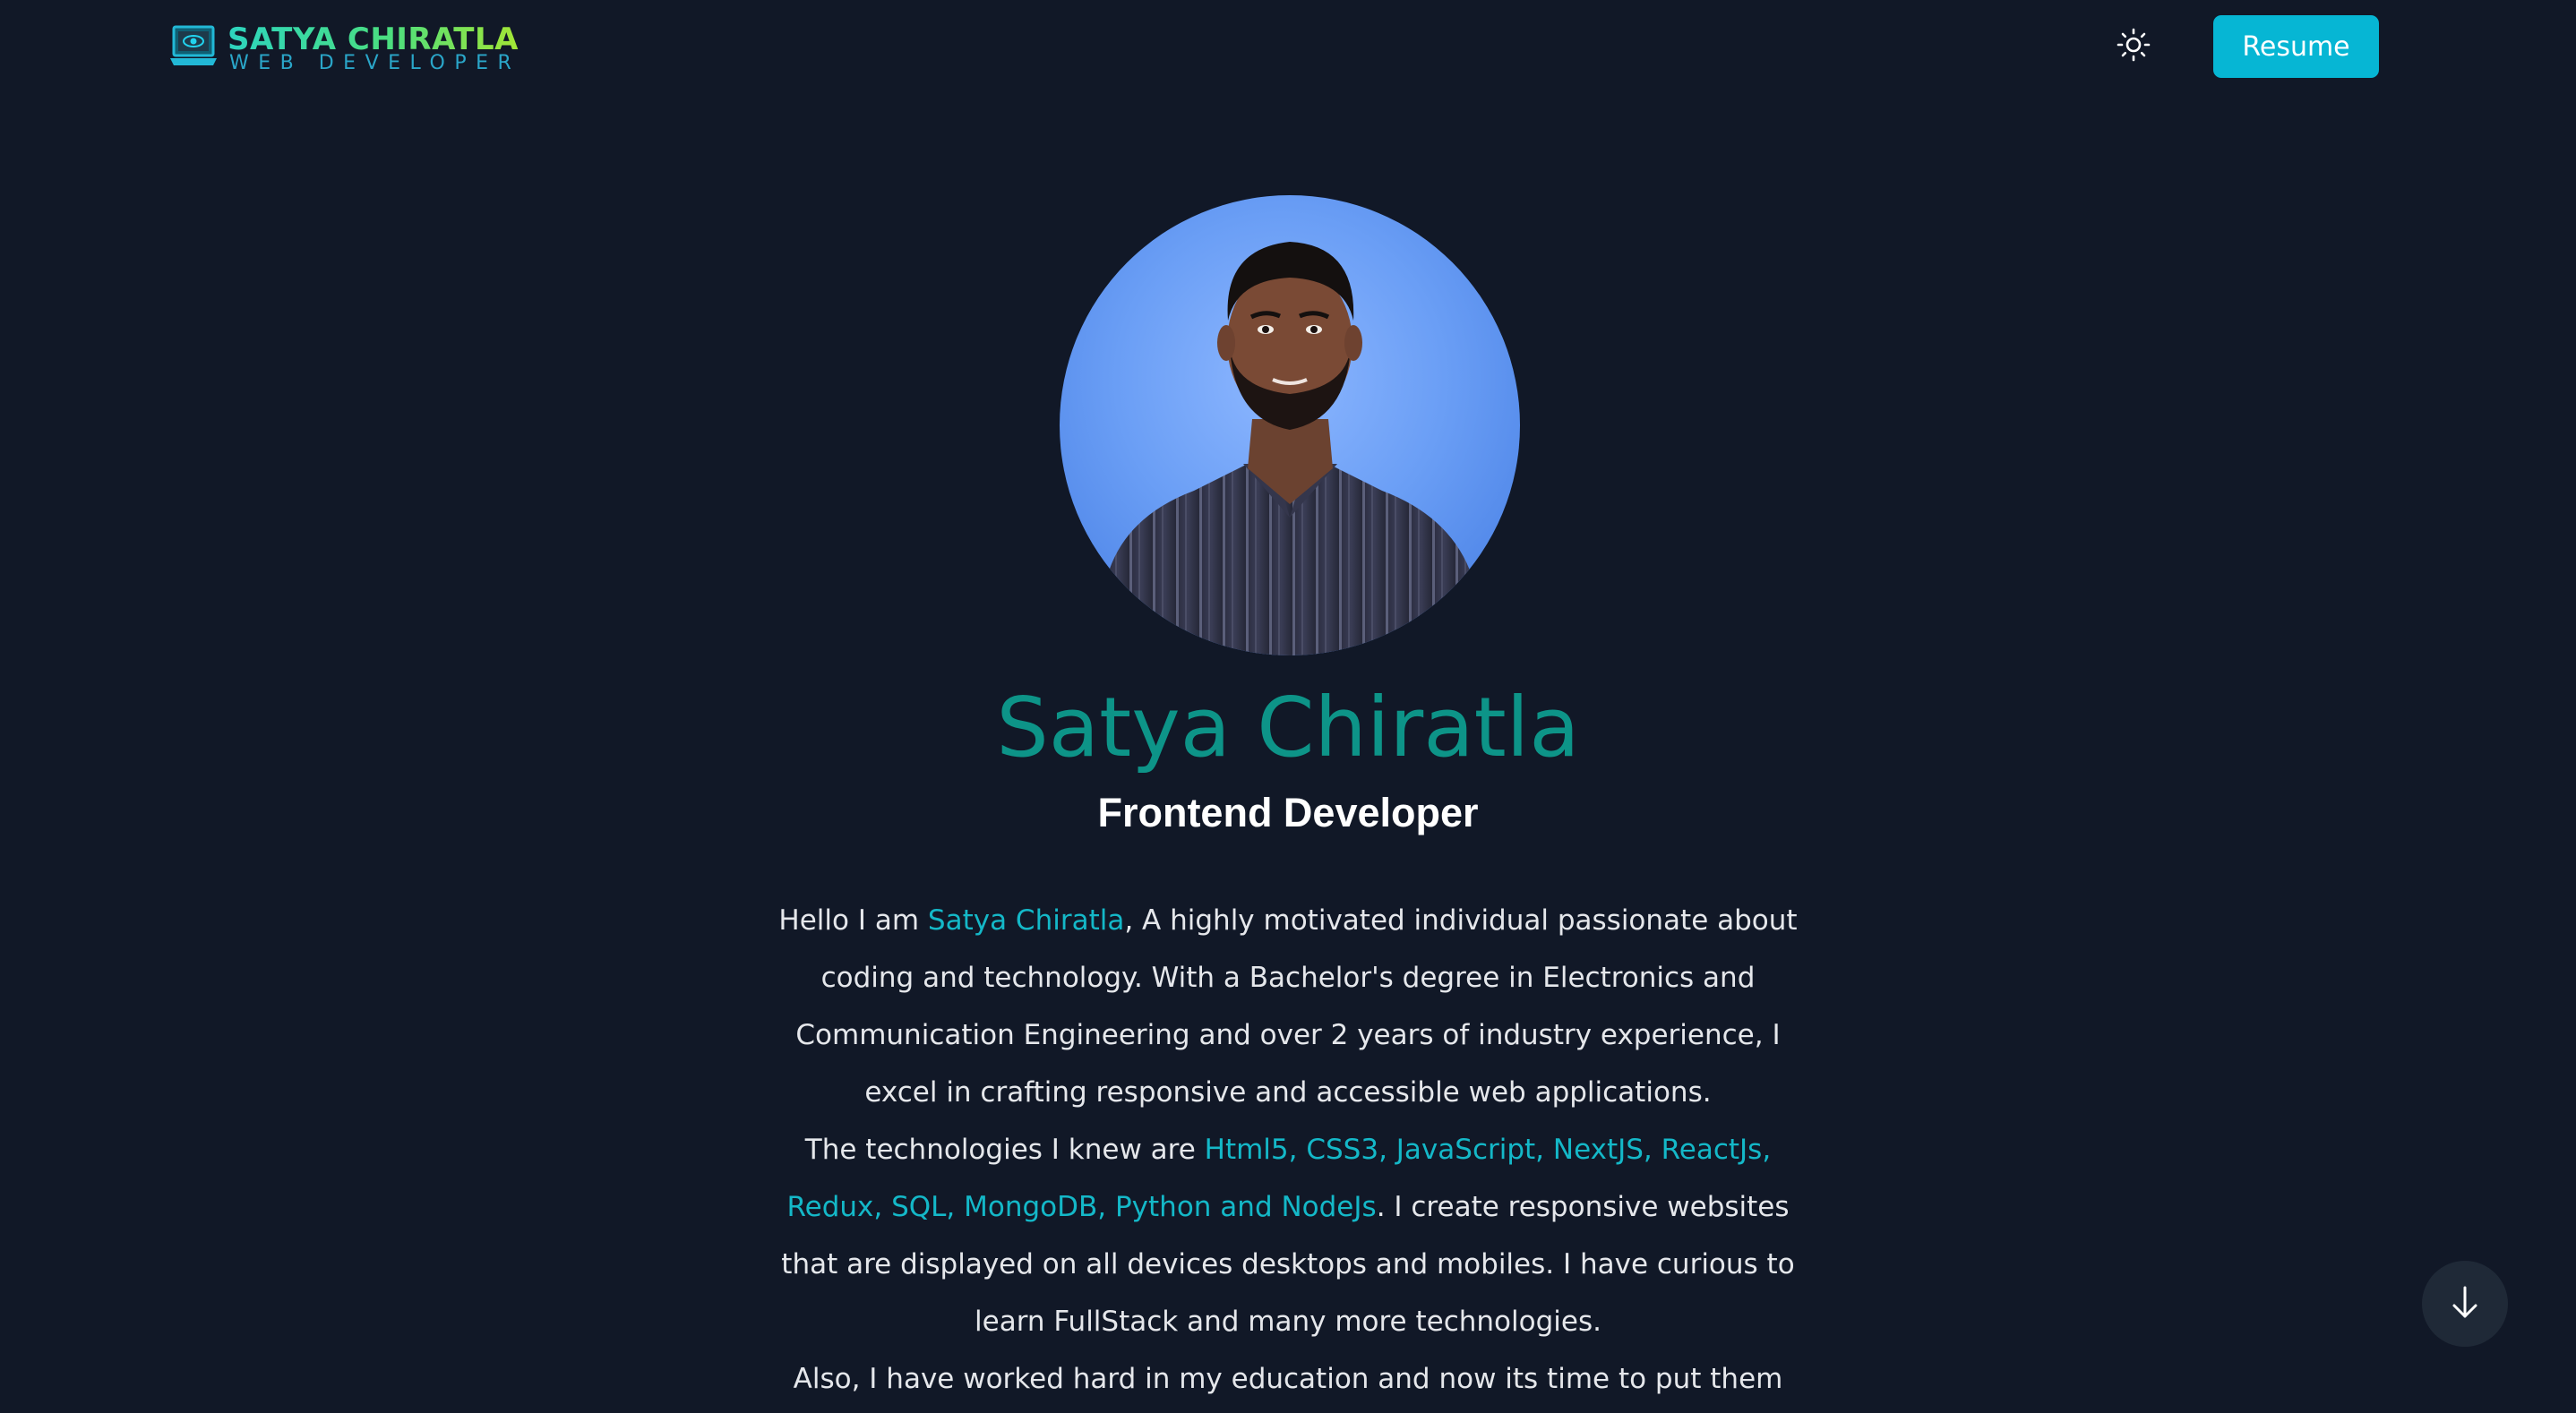  I want to click on profile-avatar, so click(1290, 425).